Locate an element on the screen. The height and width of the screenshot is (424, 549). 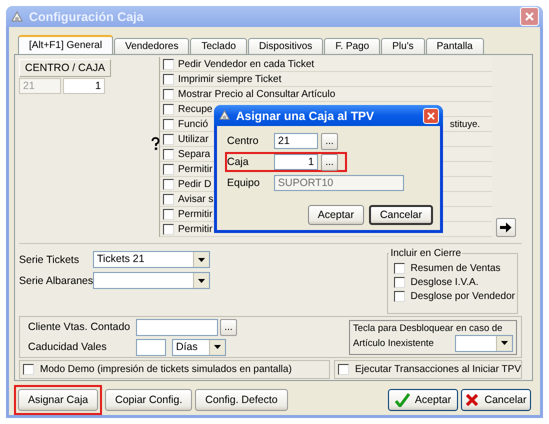
option-label: Pedir Vendedor en cada Ticket is located at coordinates (246, 64).